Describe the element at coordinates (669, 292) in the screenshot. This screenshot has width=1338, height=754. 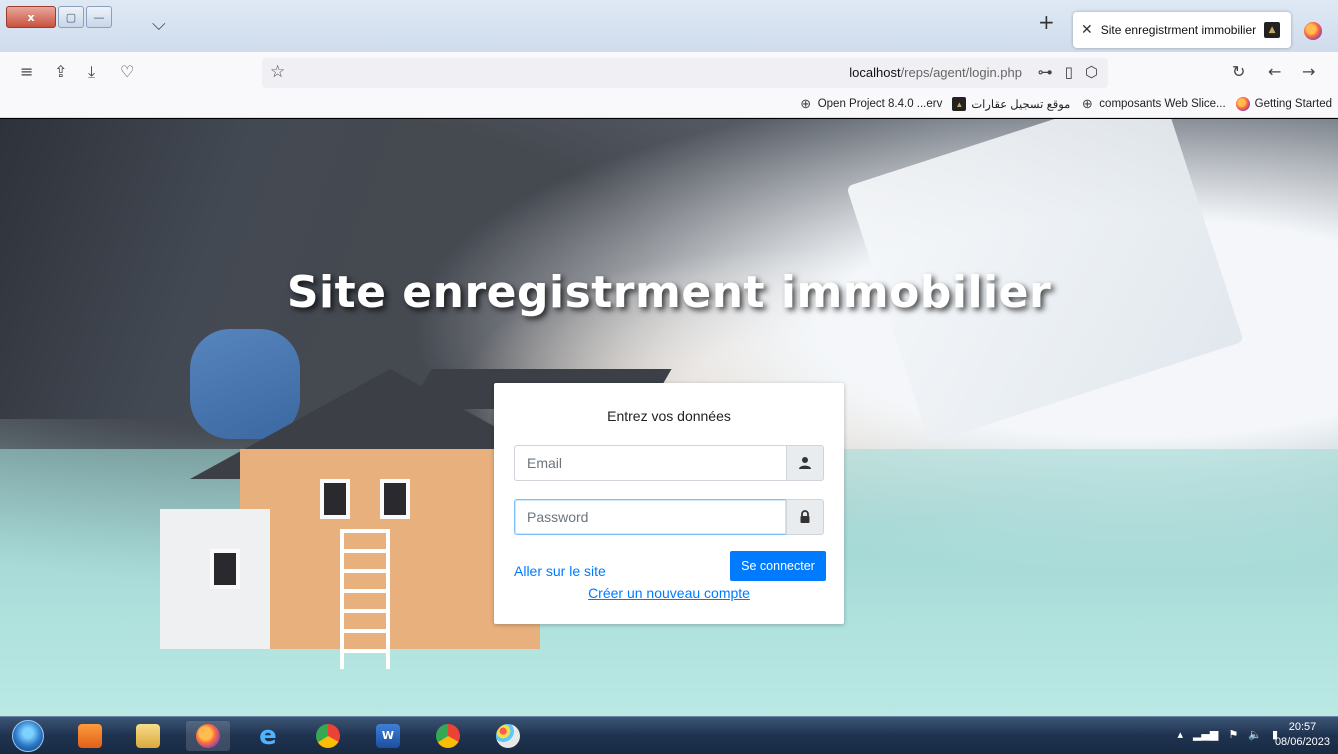
I see `page-title: Site enregistrment immobilier` at that location.